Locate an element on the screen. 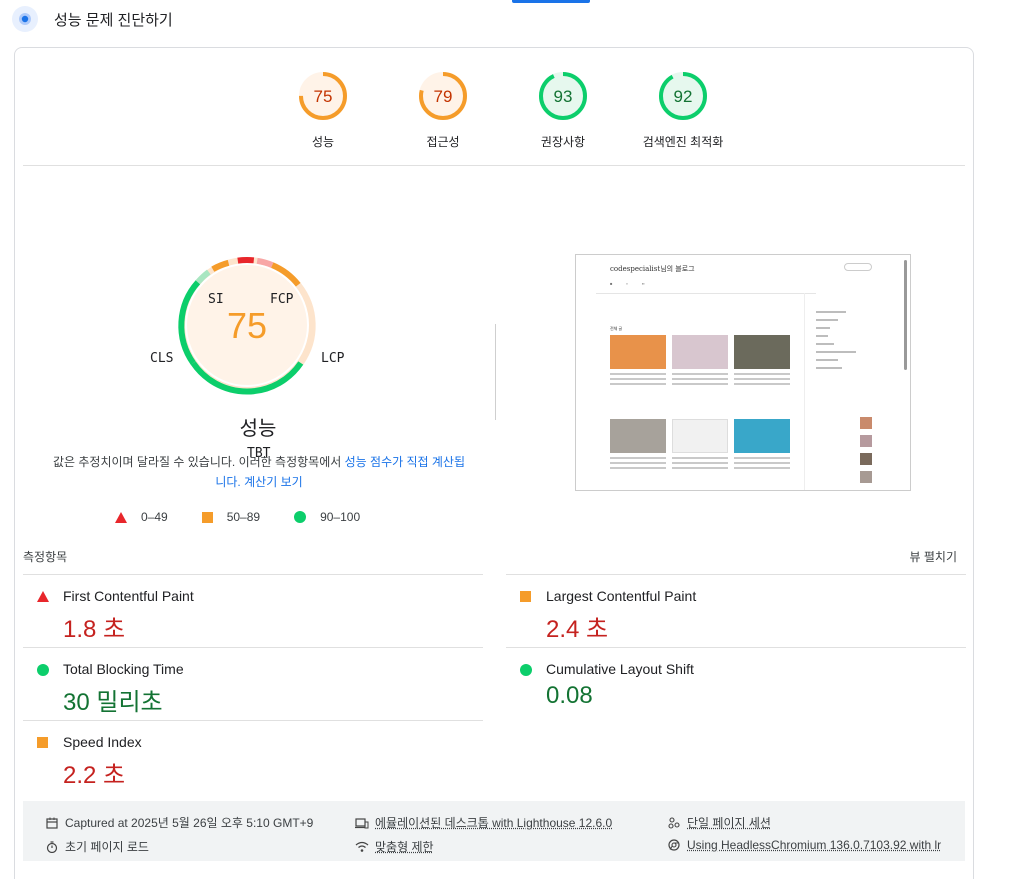 The image size is (1014, 879). screenshot-scrollbar is located at coordinates (905, 315).